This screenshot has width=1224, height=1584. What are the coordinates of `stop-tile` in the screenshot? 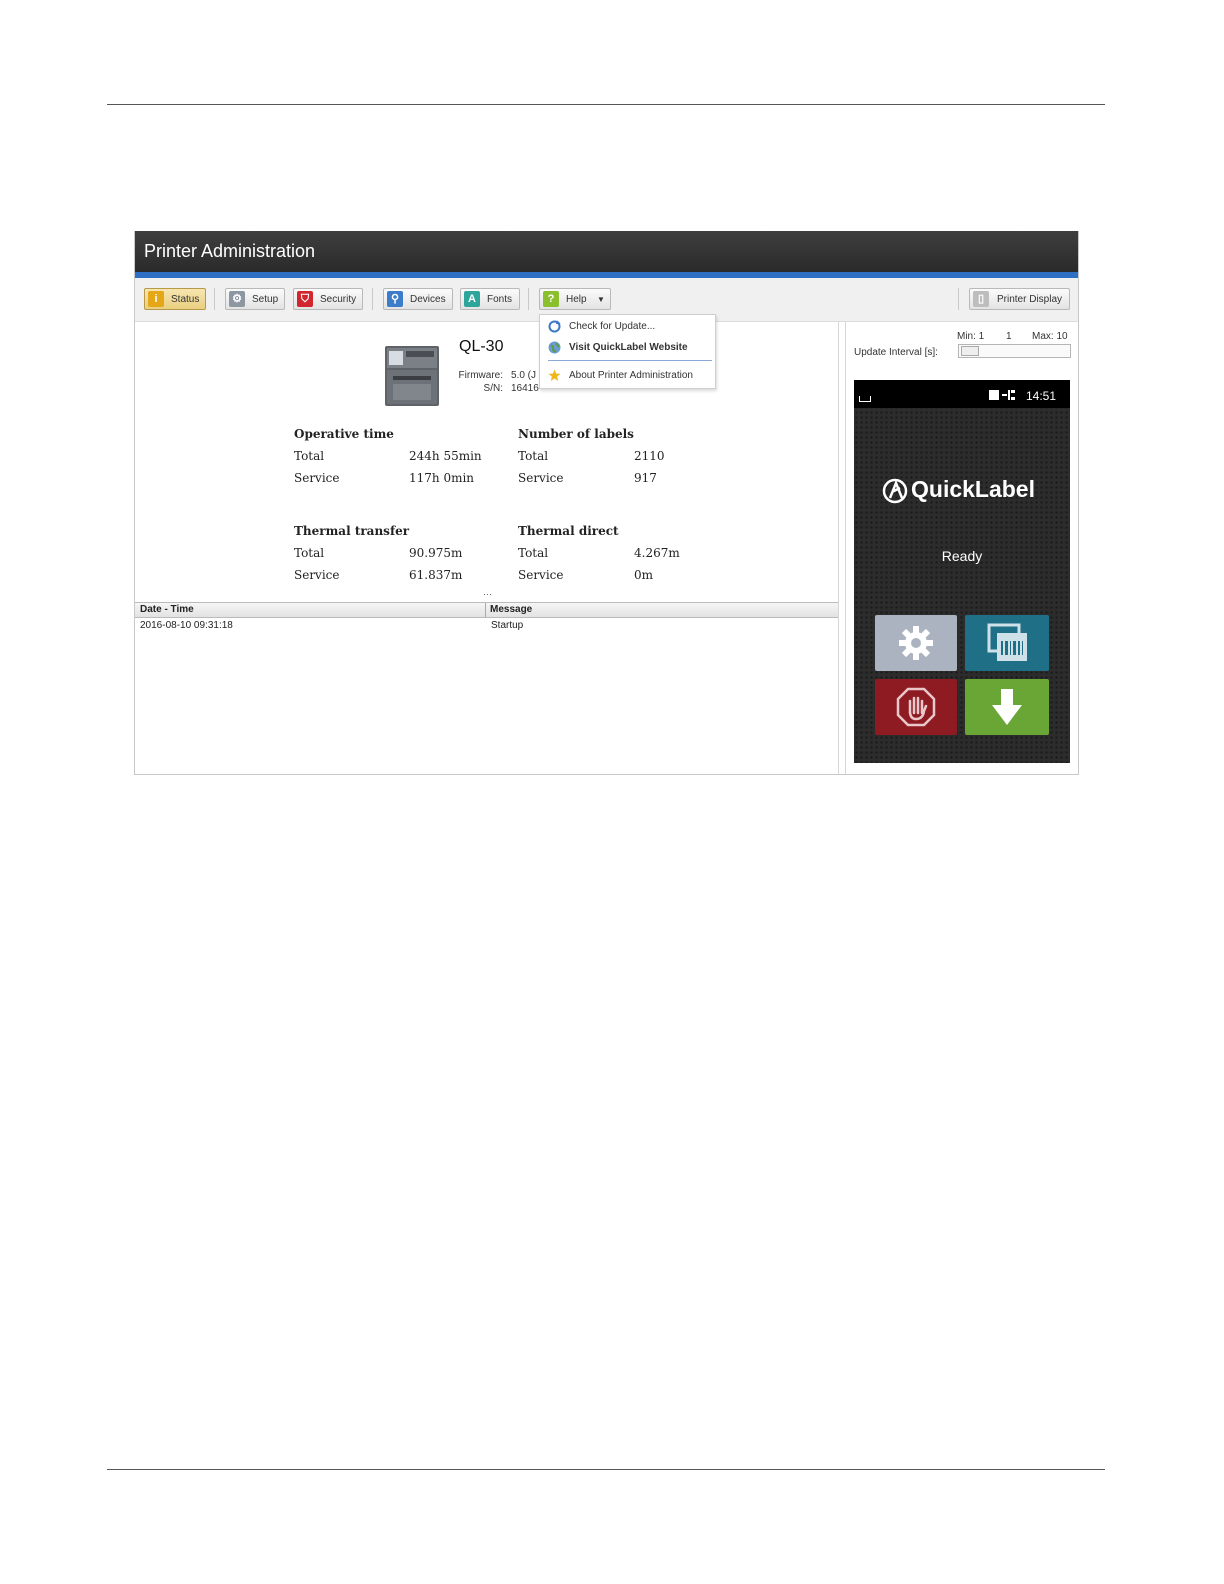 It's located at (916, 707).